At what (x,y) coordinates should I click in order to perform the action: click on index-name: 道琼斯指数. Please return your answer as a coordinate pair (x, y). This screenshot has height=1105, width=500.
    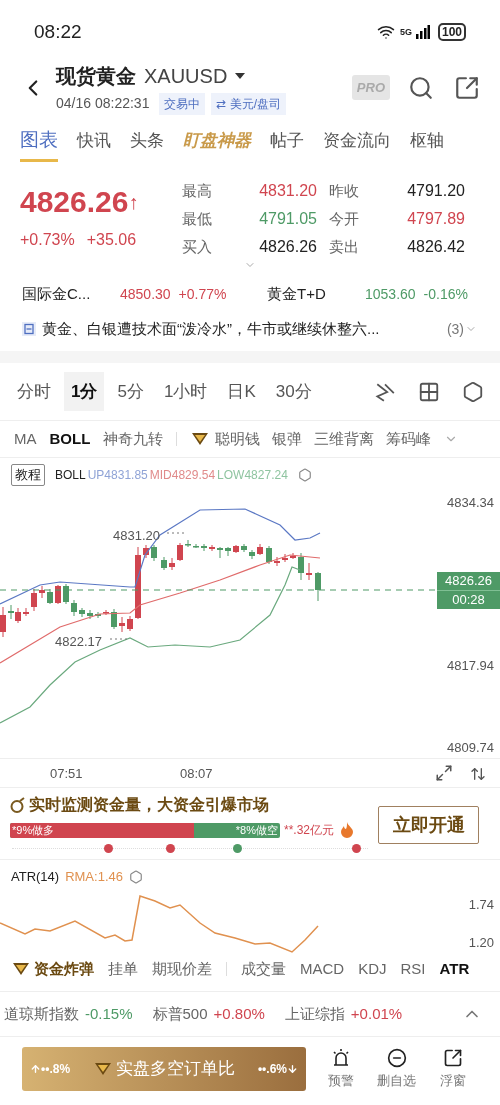
    Looking at the image, I should click on (41, 1014).